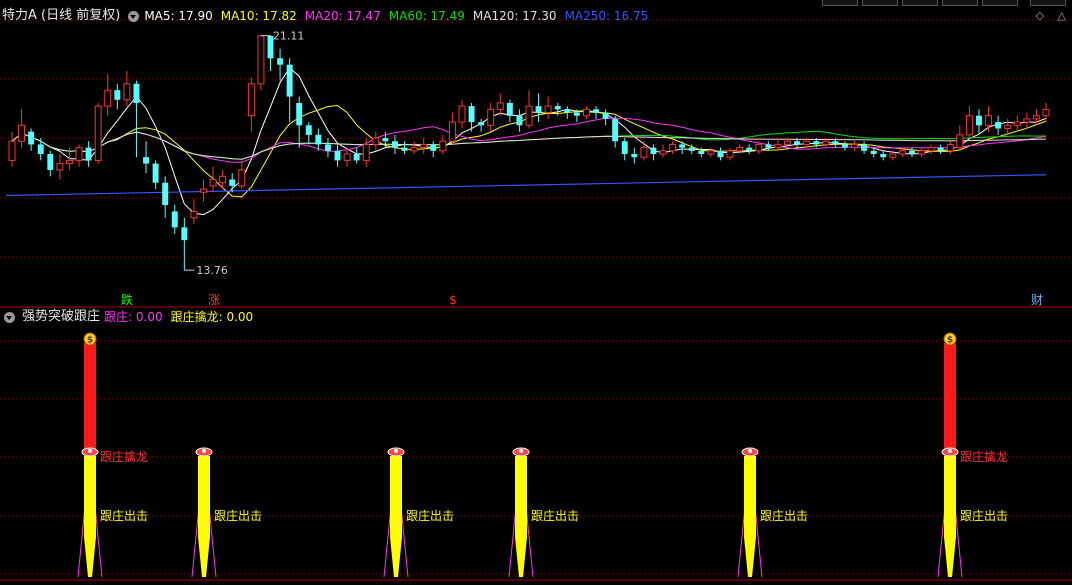 Image resolution: width=1072 pixels, height=585 pixels. What do you see at coordinates (1040, 15) in the screenshot?
I see `diamond-icon: ◇` at bounding box center [1040, 15].